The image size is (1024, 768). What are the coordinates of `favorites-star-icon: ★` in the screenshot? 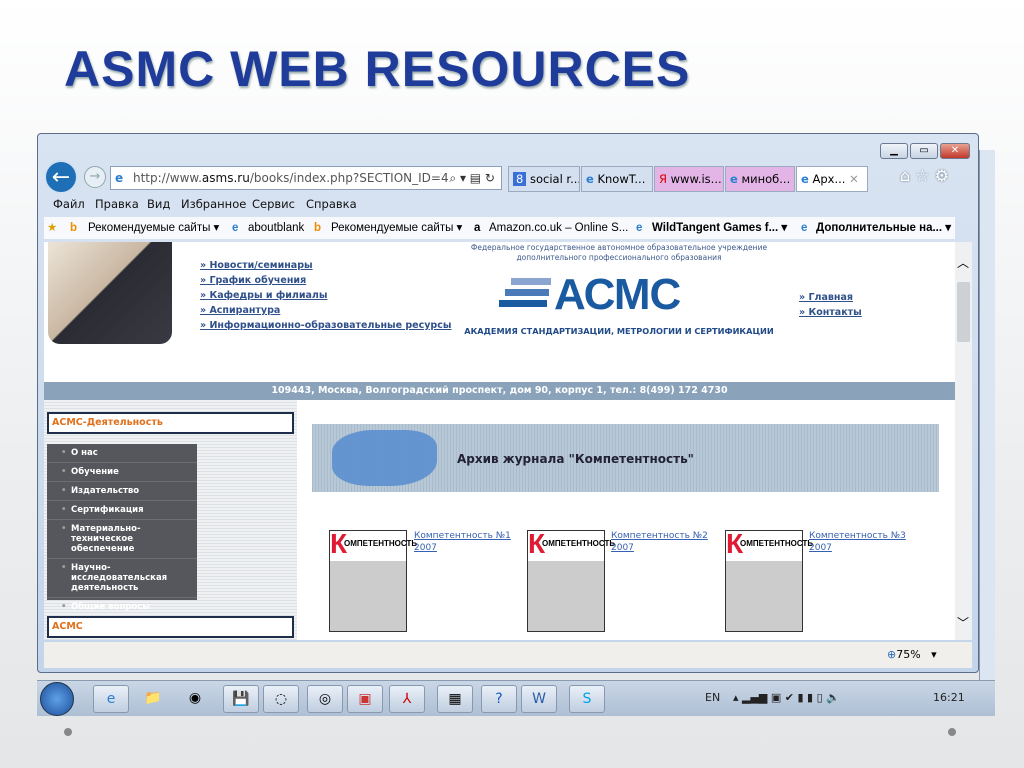 It's located at (52, 228).